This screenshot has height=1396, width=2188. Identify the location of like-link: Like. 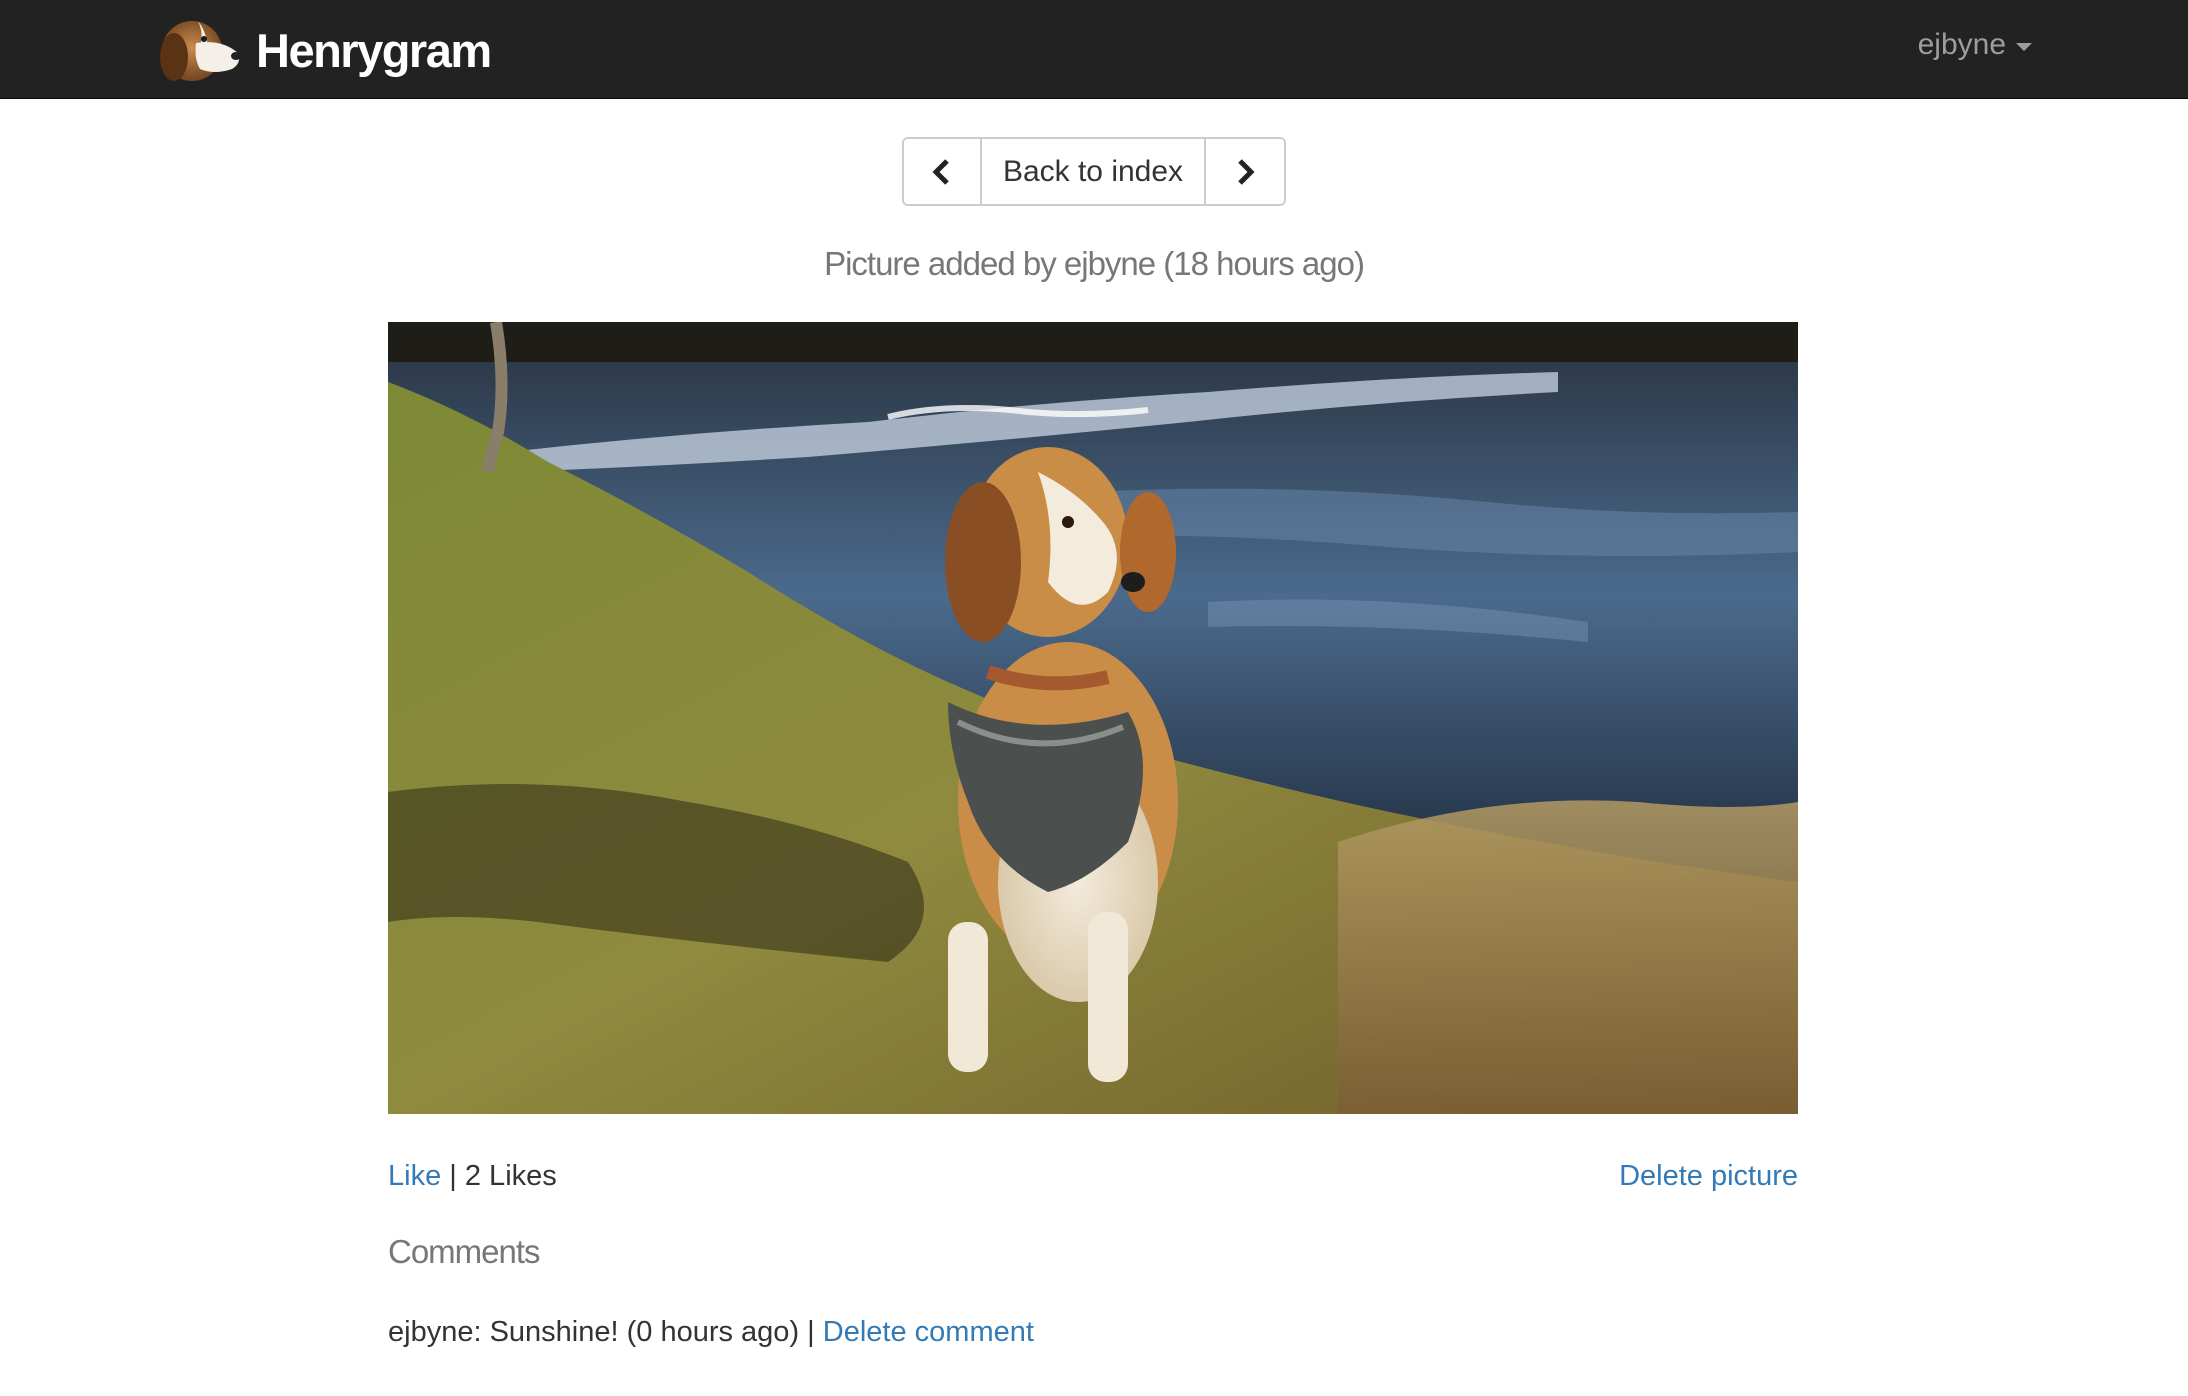
(414, 1176).